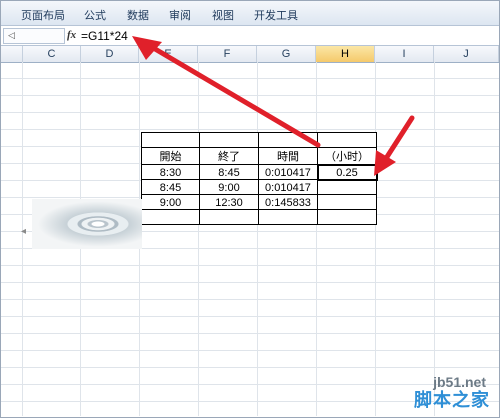 The height and width of the screenshot is (418, 500). Describe the element at coordinates (452, 400) in the screenshot. I see `watermark-name: 脚本之家` at that location.